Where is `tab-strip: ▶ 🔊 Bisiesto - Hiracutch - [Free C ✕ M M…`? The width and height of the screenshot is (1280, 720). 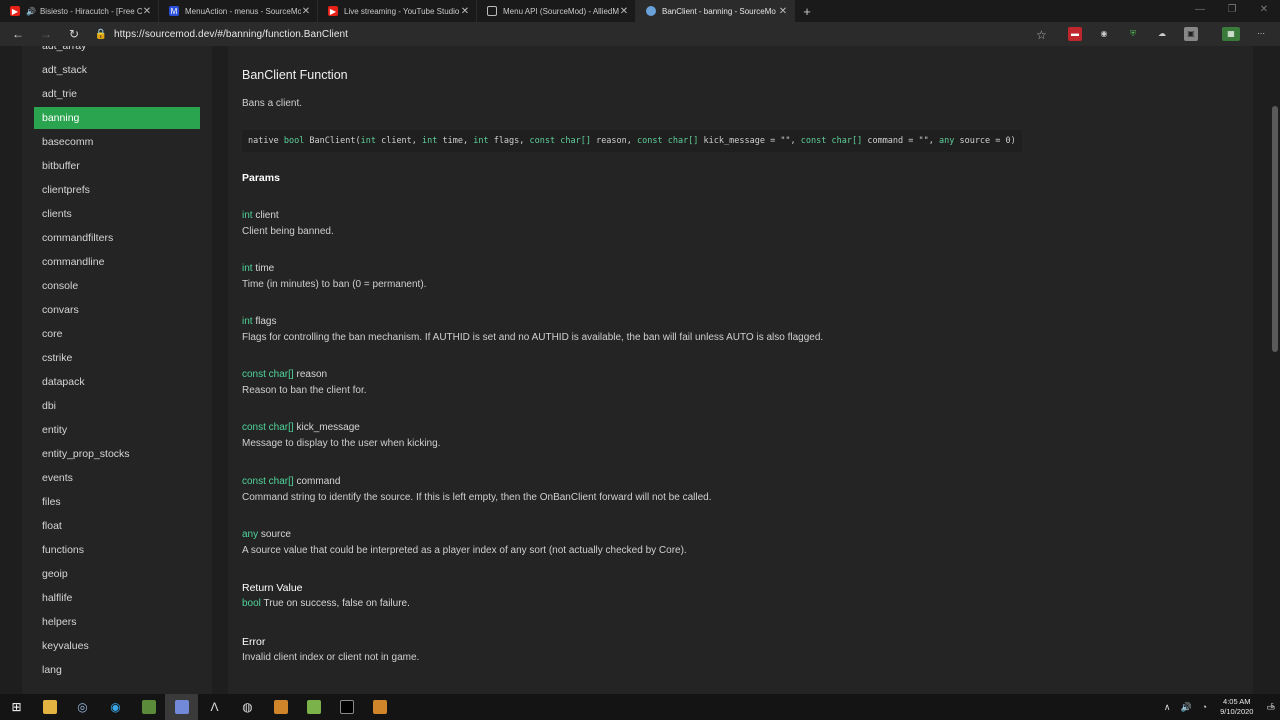 tab-strip: ▶ 🔊 Bisiesto - Hiracutch - [Free C ✕ M M… is located at coordinates (640, 11).